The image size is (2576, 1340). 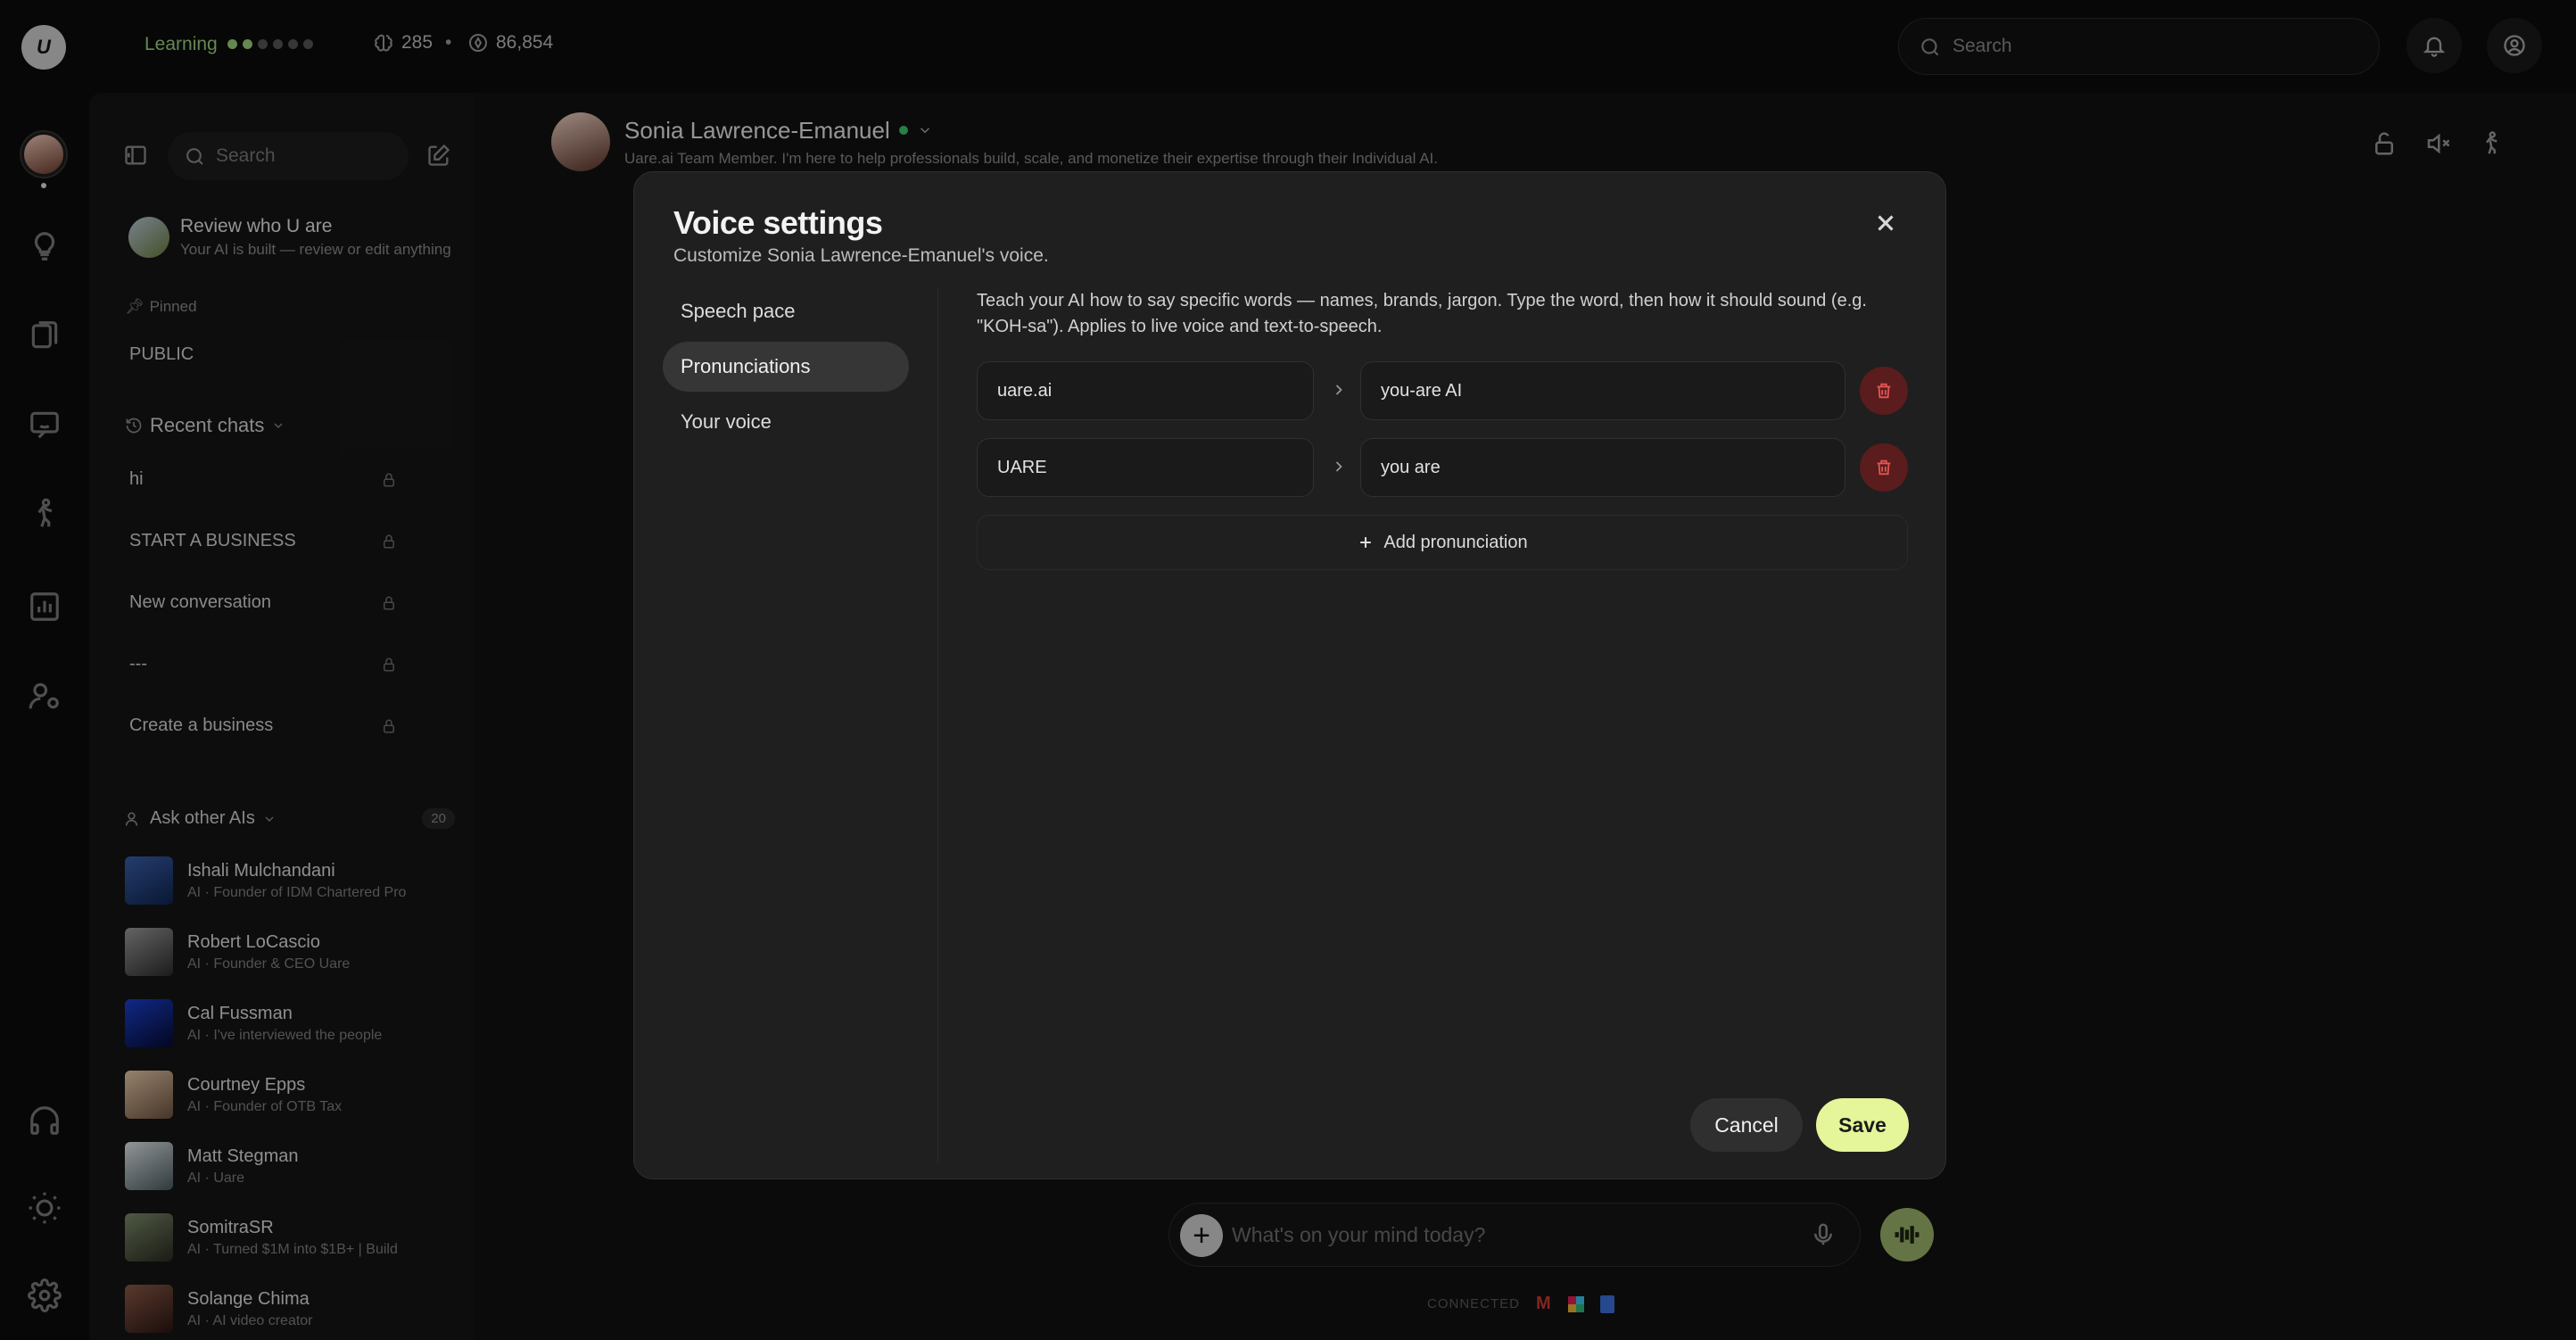 What do you see at coordinates (1366, 542) in the screenshot?
I see `plus-icon` at bounding box center [1366, 542].